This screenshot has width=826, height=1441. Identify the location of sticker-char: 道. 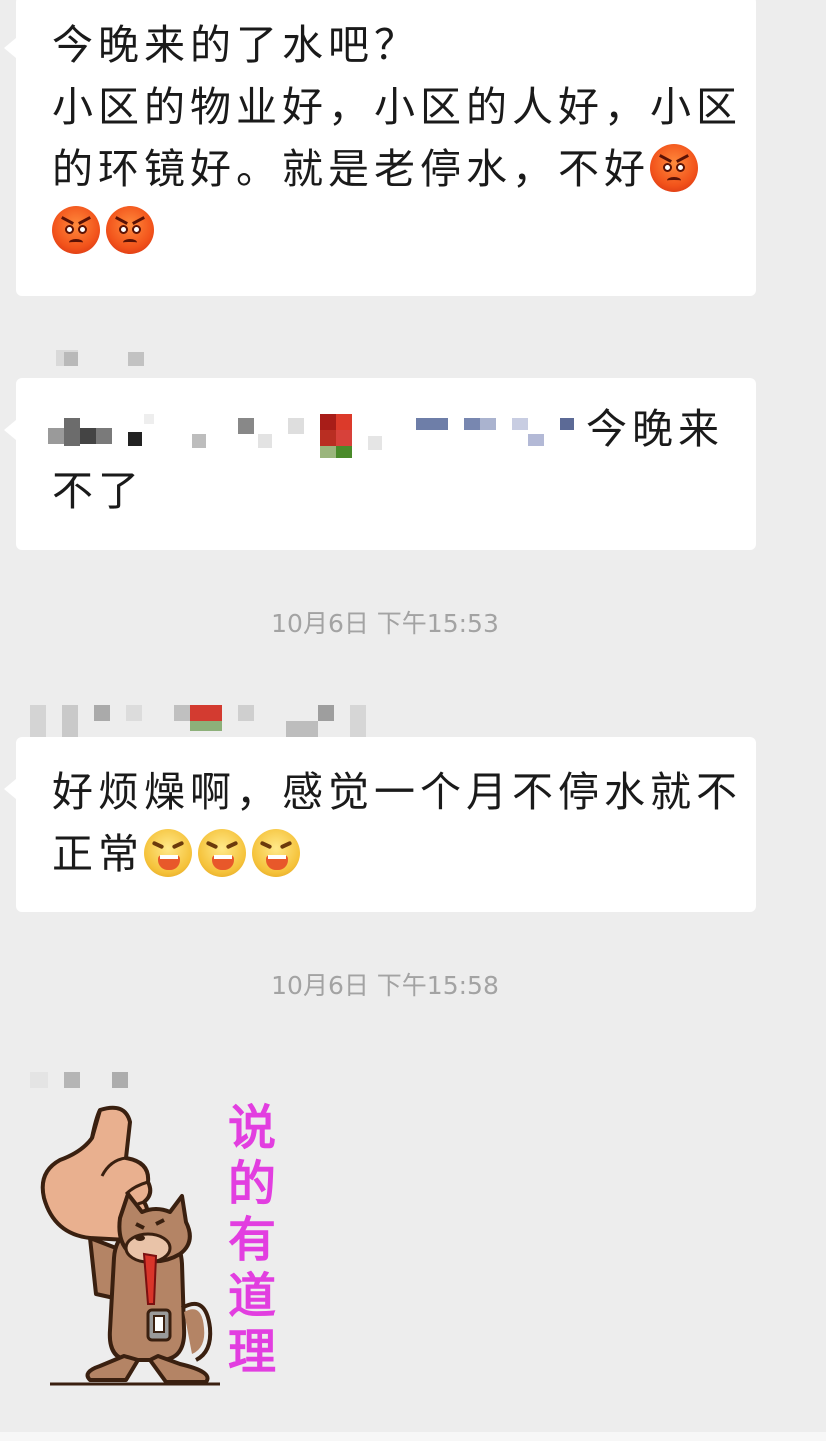
(251, 1296).